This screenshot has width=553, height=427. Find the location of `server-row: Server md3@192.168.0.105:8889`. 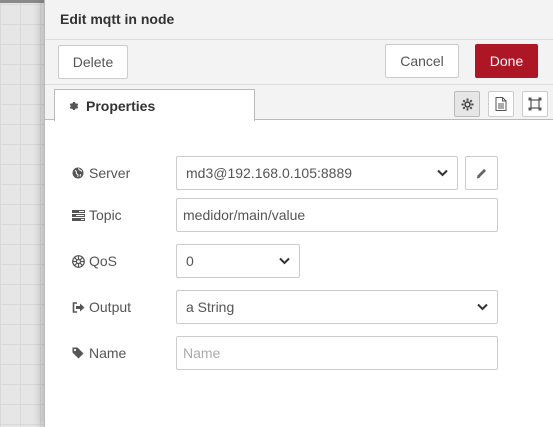

server-row: Server md3@192.168.0.105:8889 is located at coordinates (299, 173).